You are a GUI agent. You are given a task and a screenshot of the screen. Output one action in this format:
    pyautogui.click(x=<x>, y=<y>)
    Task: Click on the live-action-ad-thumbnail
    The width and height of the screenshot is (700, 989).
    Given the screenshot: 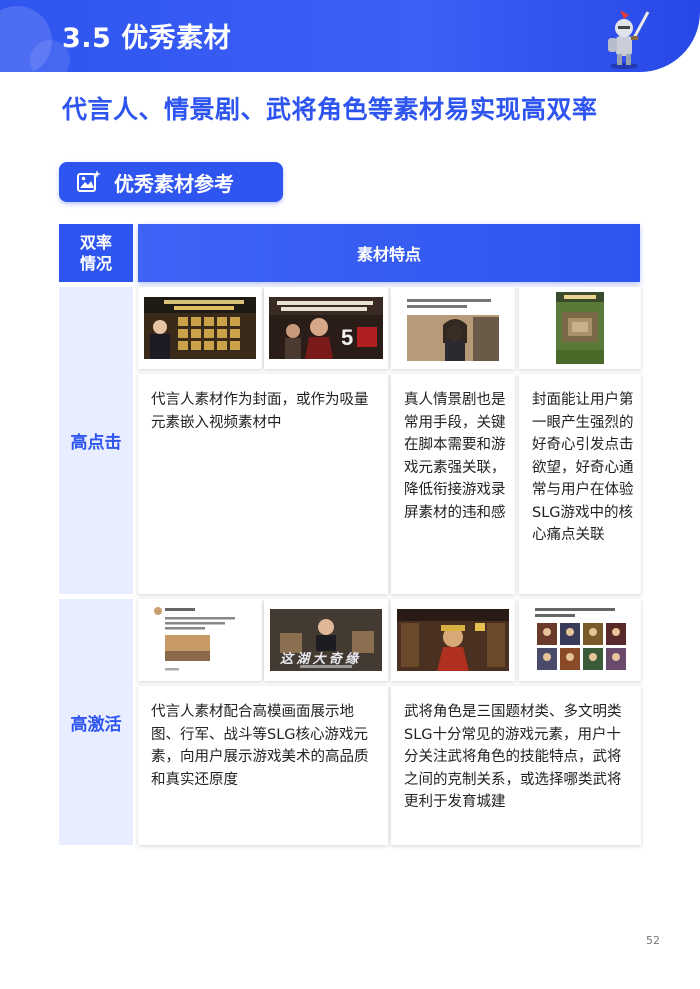 What is the action you would take?
    pyautogui.click(x=453, y=328)
    